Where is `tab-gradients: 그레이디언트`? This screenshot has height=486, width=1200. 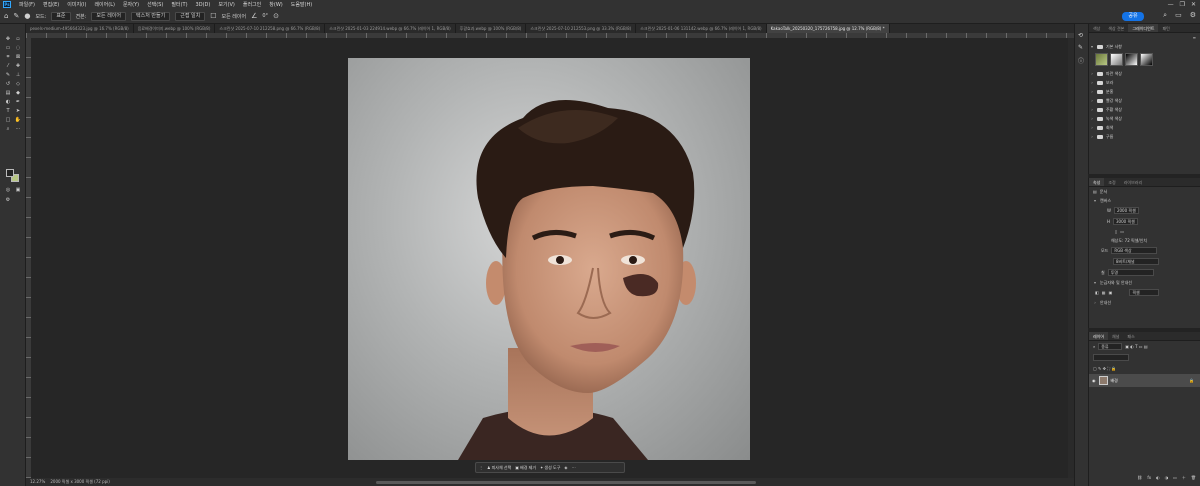
tab-gradients: 그레이디언트 is located at coordinates (1143, 28).